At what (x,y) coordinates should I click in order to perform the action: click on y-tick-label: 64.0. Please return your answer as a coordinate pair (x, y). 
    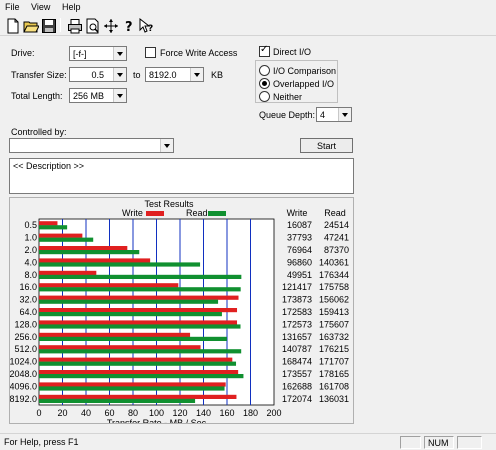
    Looking at the image, I should click on (28, 312).